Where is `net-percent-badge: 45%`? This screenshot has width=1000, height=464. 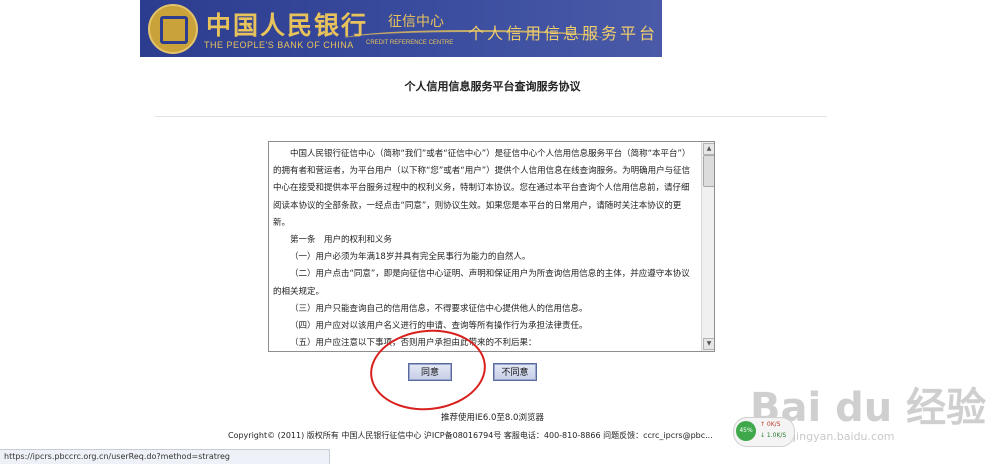
net-percent-badge: 45% is located at coordinates (746, 431).